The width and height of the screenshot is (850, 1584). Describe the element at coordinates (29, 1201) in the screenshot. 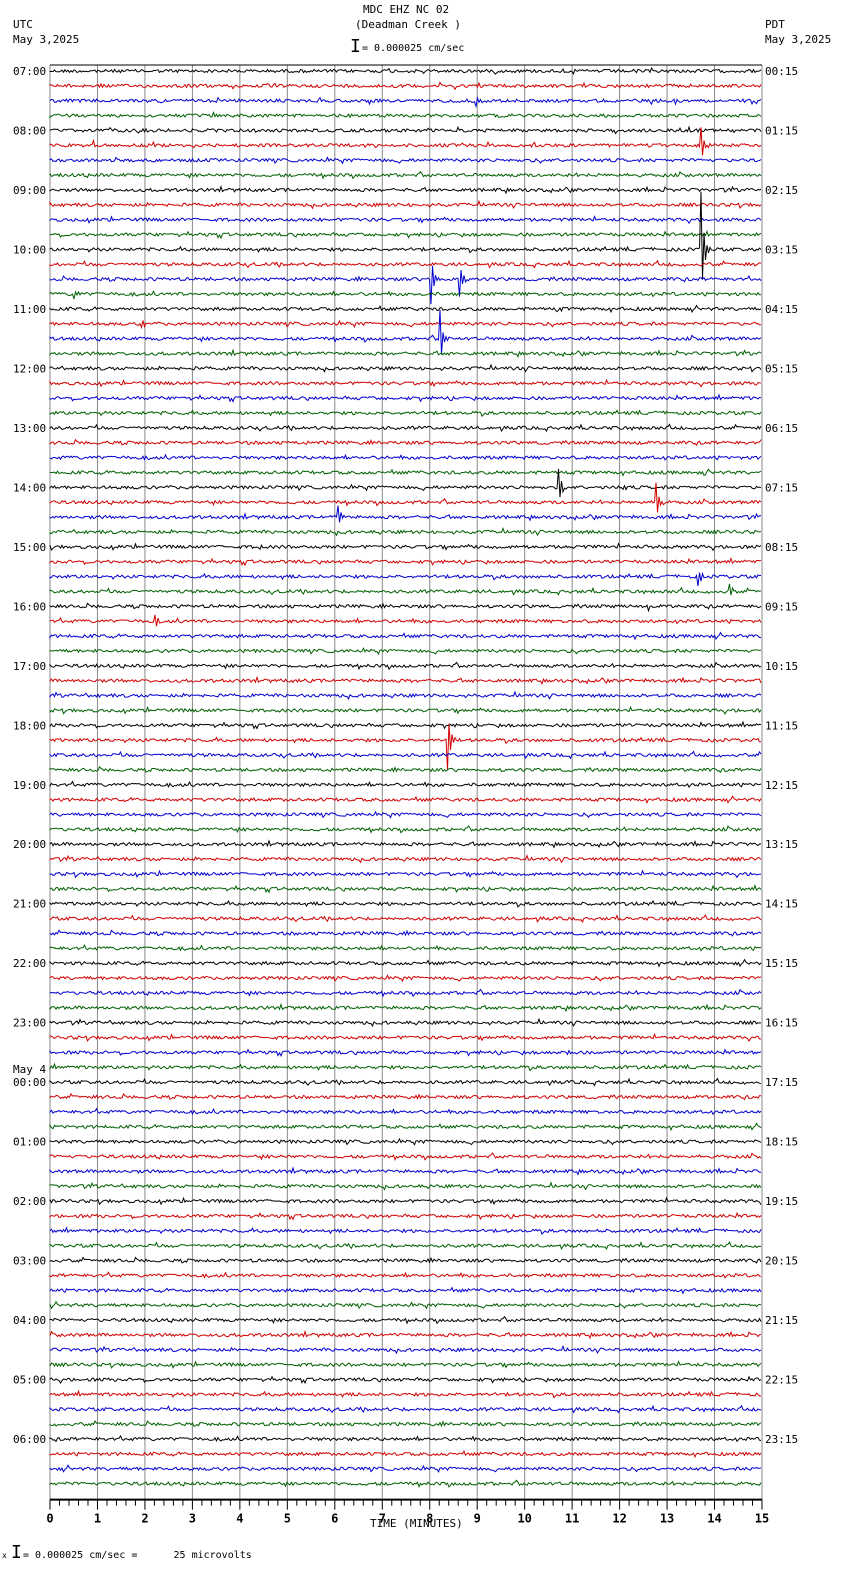

I see `utc-hour-label: 02:00` at that location.